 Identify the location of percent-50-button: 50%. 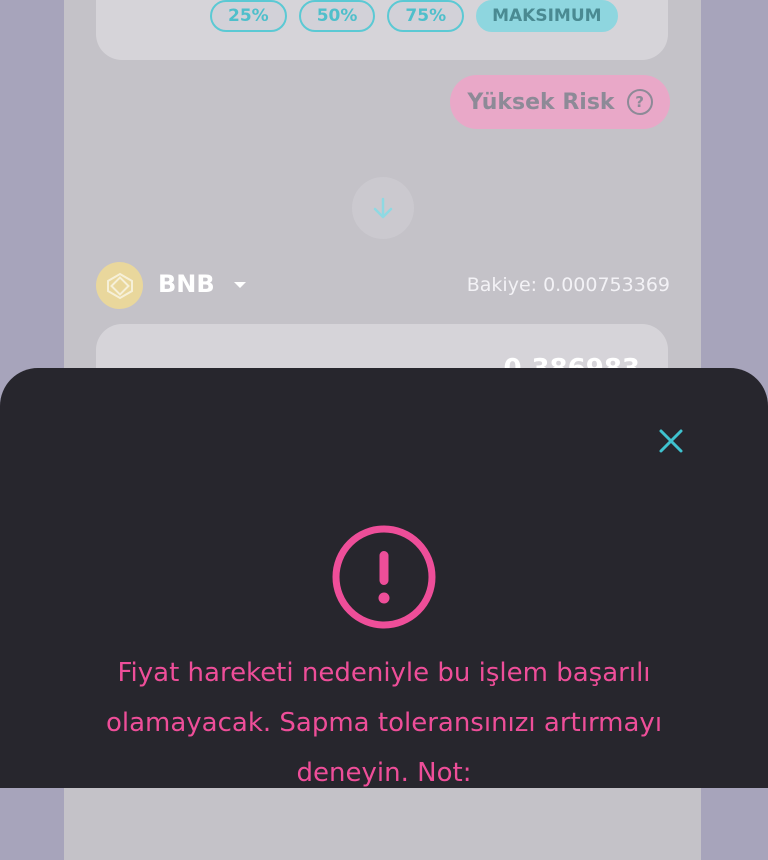
(337, 16).